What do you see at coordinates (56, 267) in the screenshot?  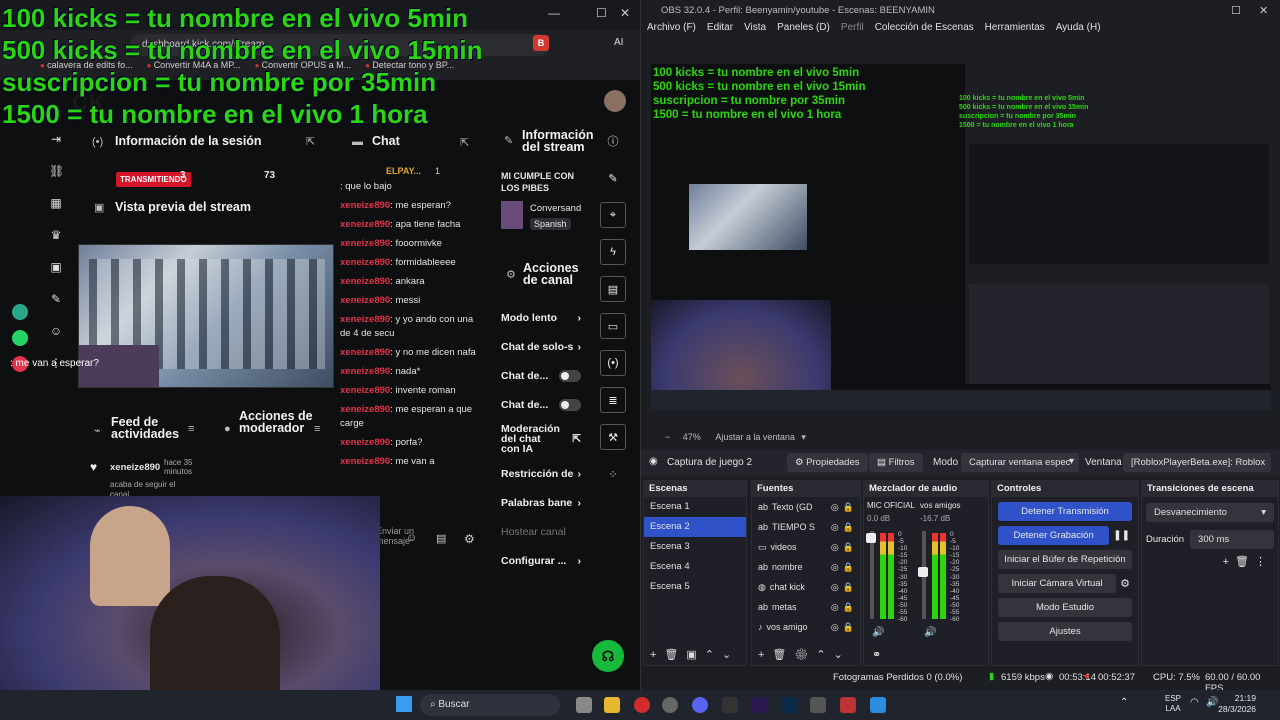 I see `stream-icon: ▣` at bounding box center [56, 267].